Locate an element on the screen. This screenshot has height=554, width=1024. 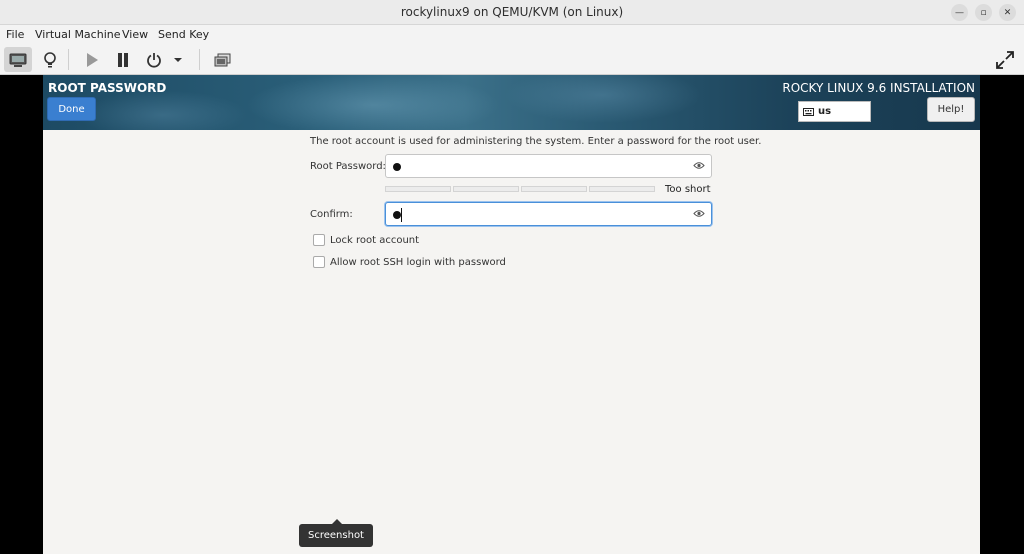
power-icon is located at coordinates (154, 60).